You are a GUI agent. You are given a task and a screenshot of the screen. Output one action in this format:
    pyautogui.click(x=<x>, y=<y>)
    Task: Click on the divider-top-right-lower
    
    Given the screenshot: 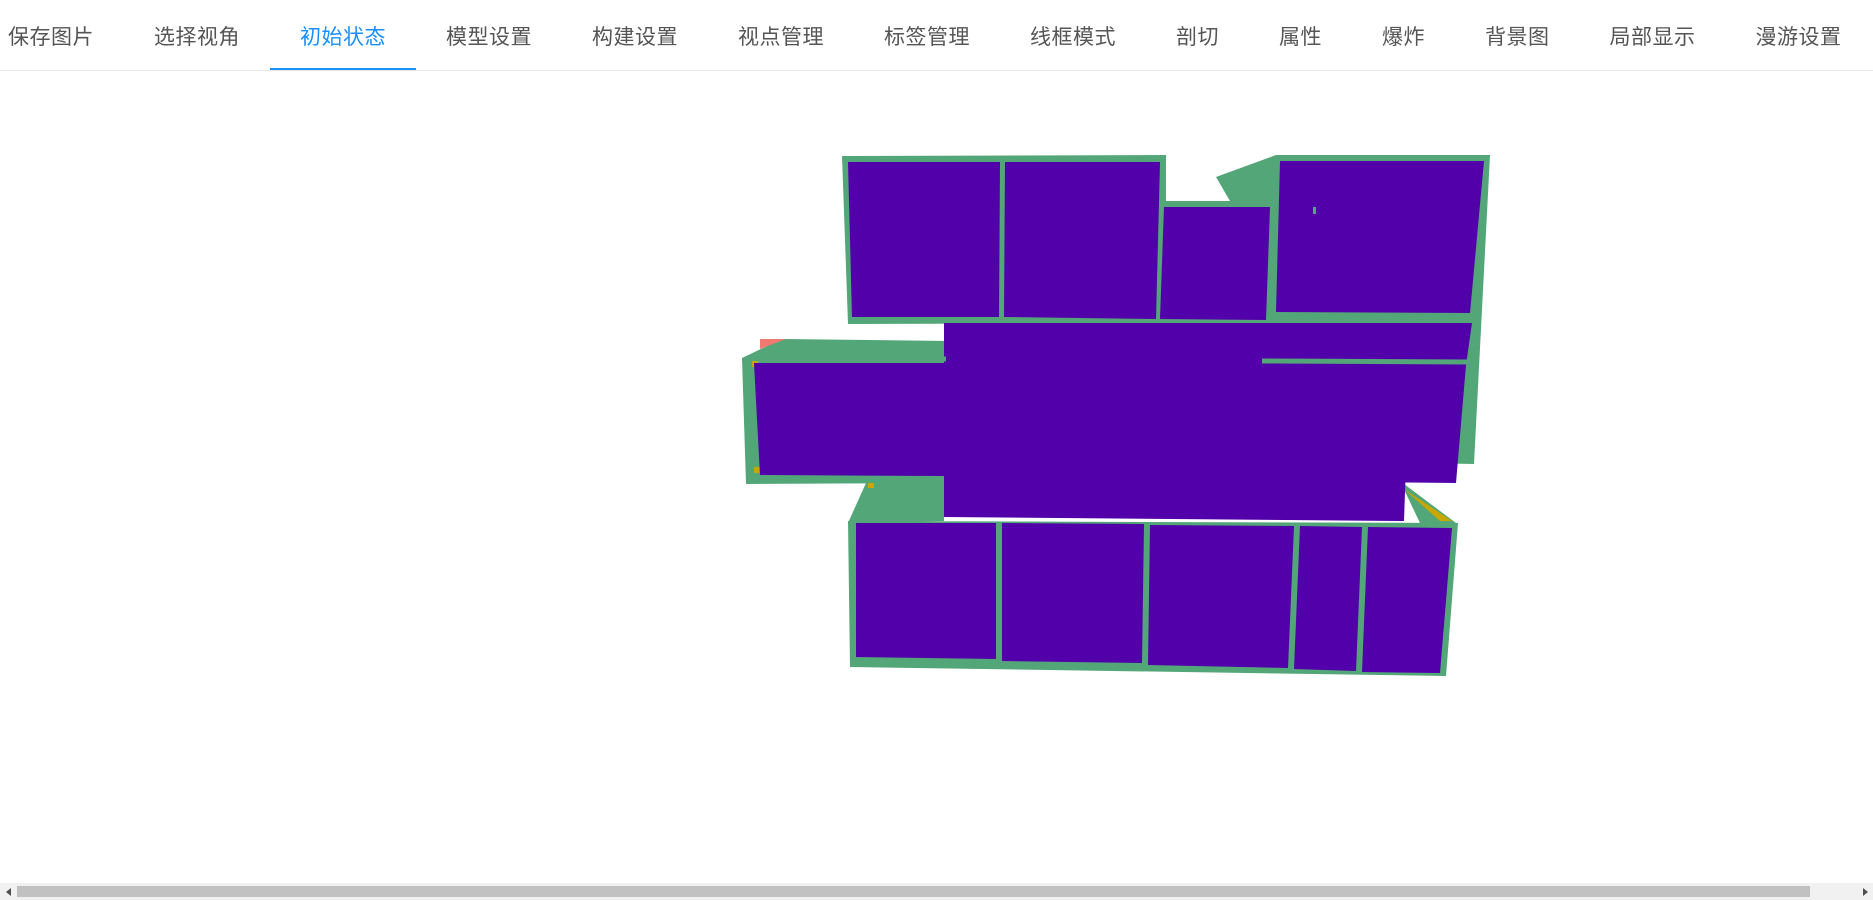 What is the action you would take?
    pyautogui.click(x=1373, y=317)
    